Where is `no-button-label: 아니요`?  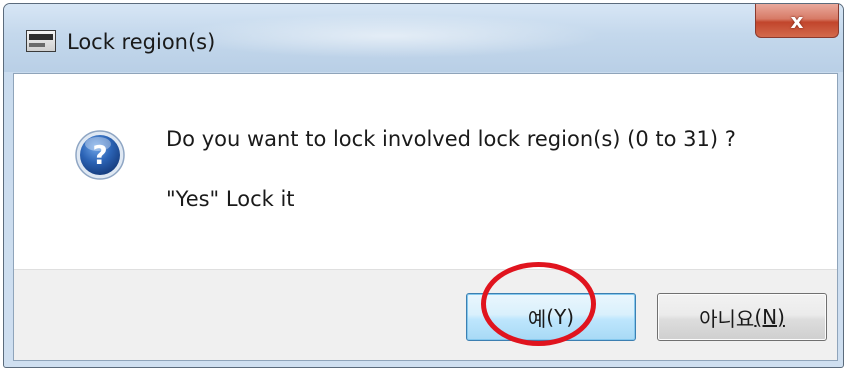
no-button-label: 아니요 is located at coordinates (727, 318).